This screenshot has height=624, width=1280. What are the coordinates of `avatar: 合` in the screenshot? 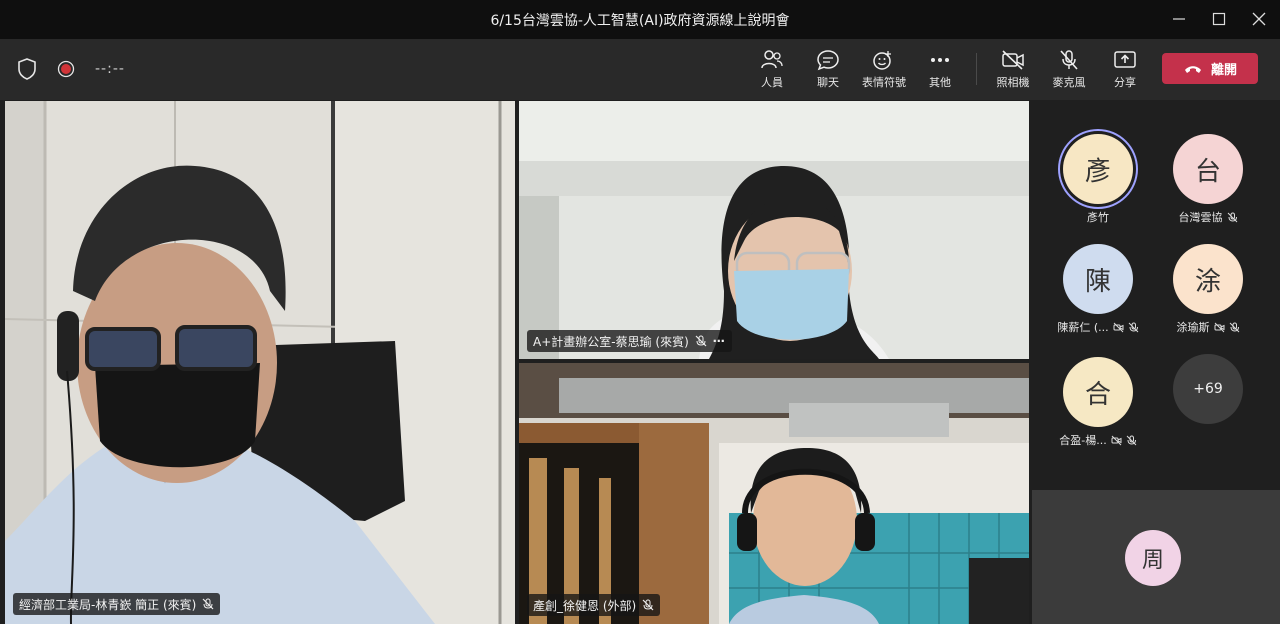 It's located at (1098, 392).